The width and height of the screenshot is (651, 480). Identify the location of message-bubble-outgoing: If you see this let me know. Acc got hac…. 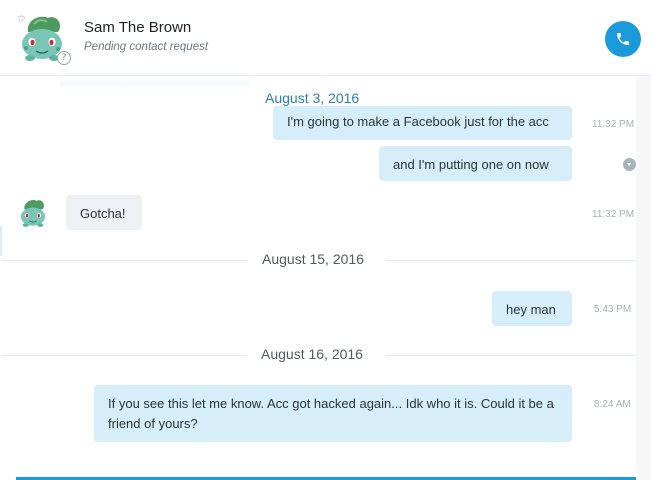
(333, 413).